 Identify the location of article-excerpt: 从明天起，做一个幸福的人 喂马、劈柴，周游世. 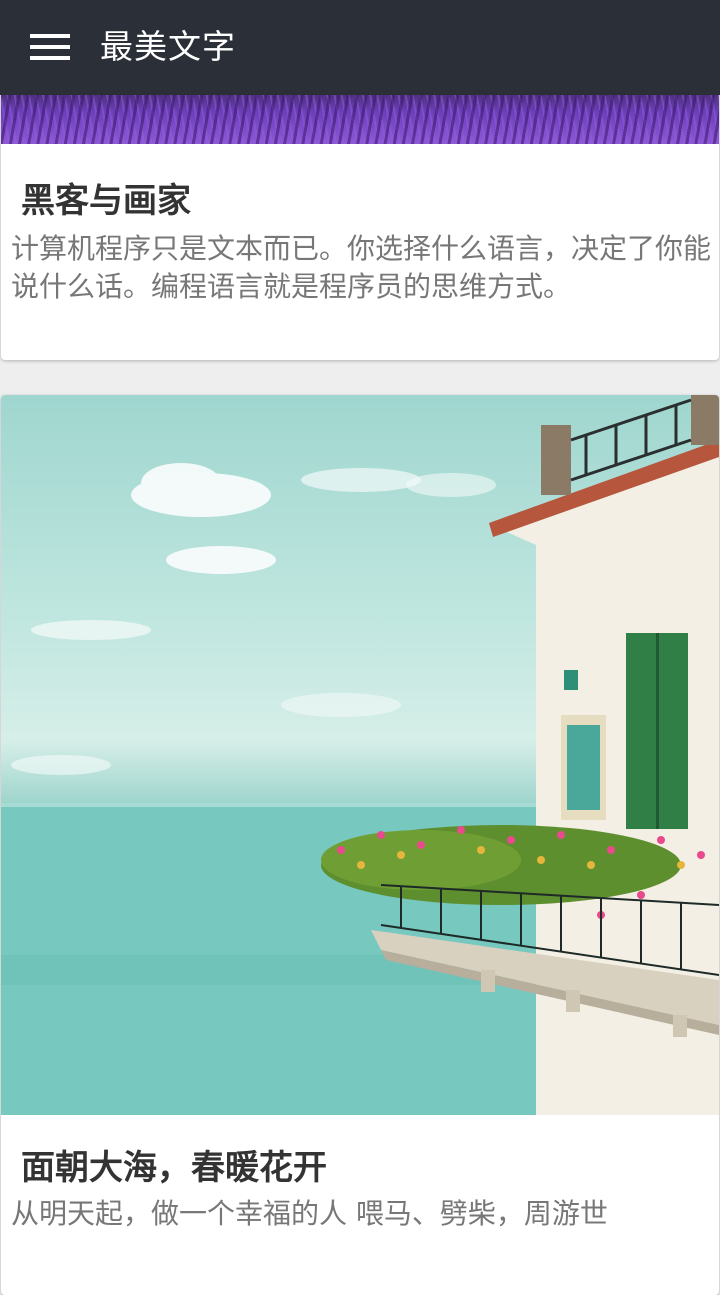
(309, 1213).